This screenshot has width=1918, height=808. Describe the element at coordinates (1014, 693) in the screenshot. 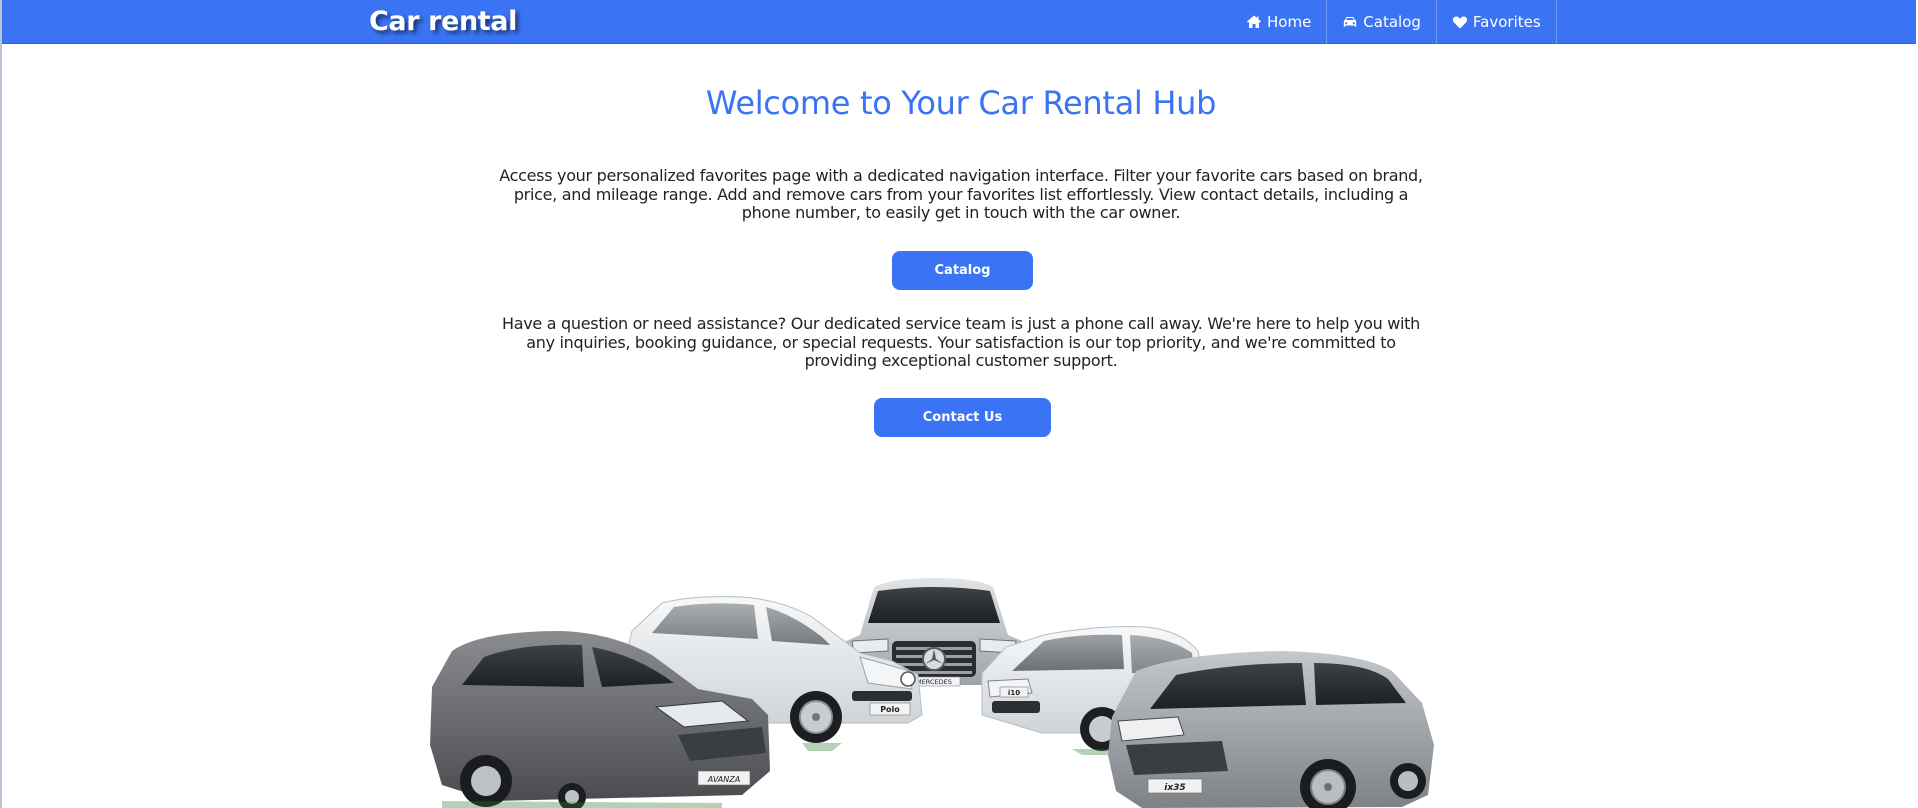

I see `plate-i10: i10` at that location.